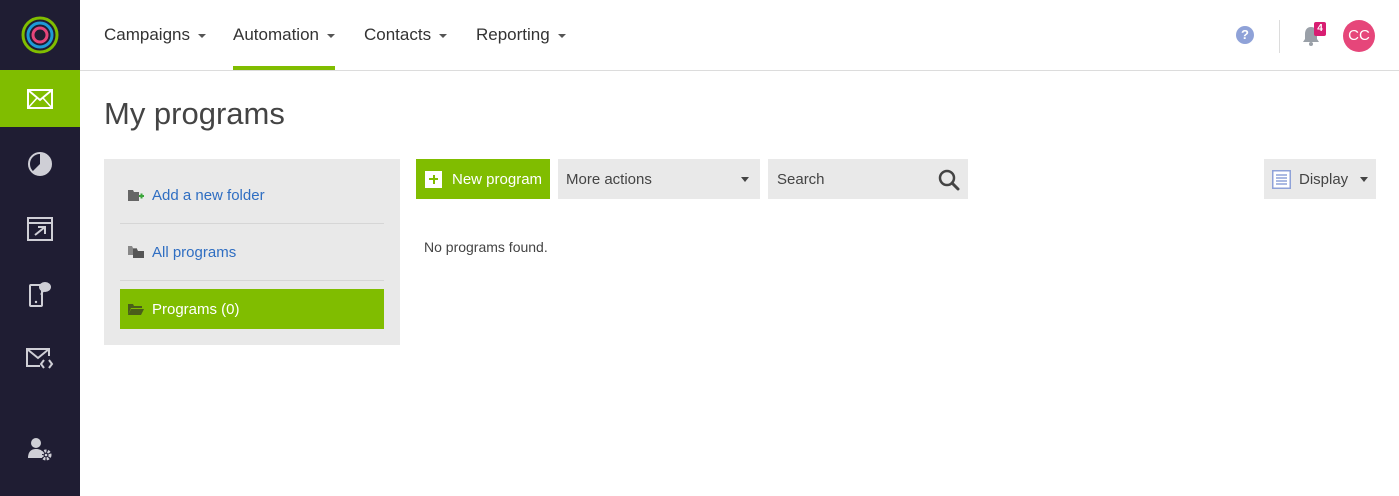 Image resolution: width=1399 pixels, height=496 pixels. Describe the element at coordinates (136, 252) in the screenshot. I see `folders-icon` at that location.